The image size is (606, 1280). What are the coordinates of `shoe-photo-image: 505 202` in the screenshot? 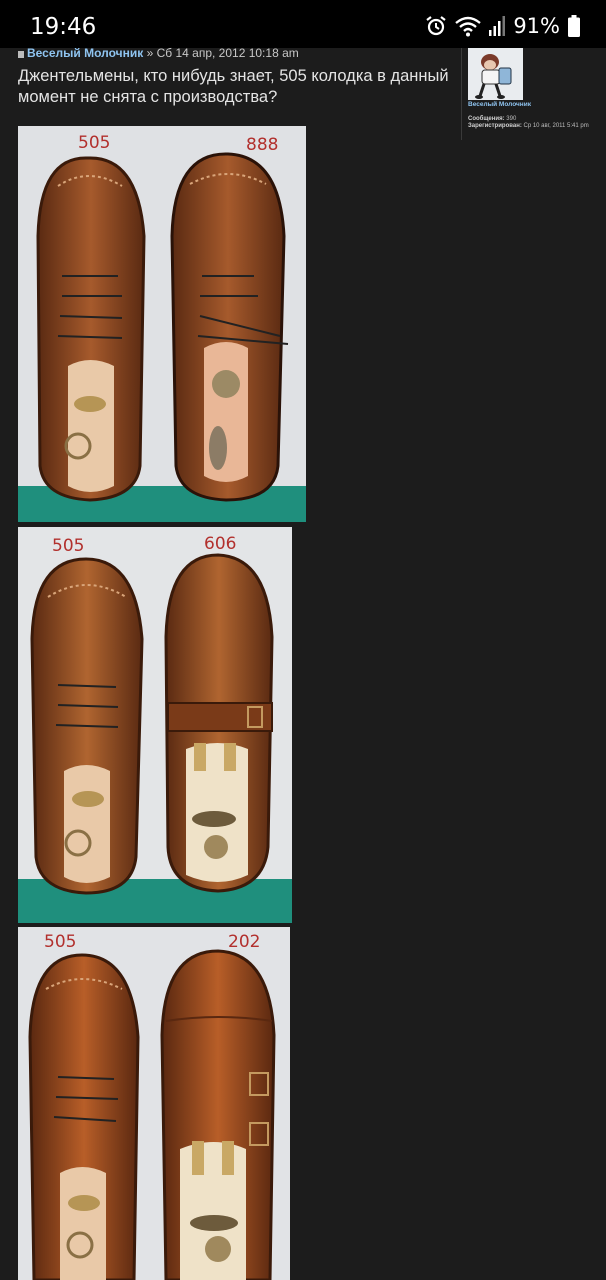 It's located at (154, 1103).